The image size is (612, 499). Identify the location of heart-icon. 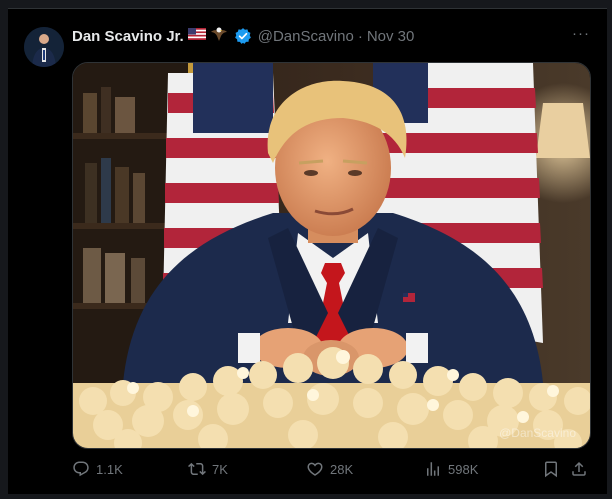
(315, 469).